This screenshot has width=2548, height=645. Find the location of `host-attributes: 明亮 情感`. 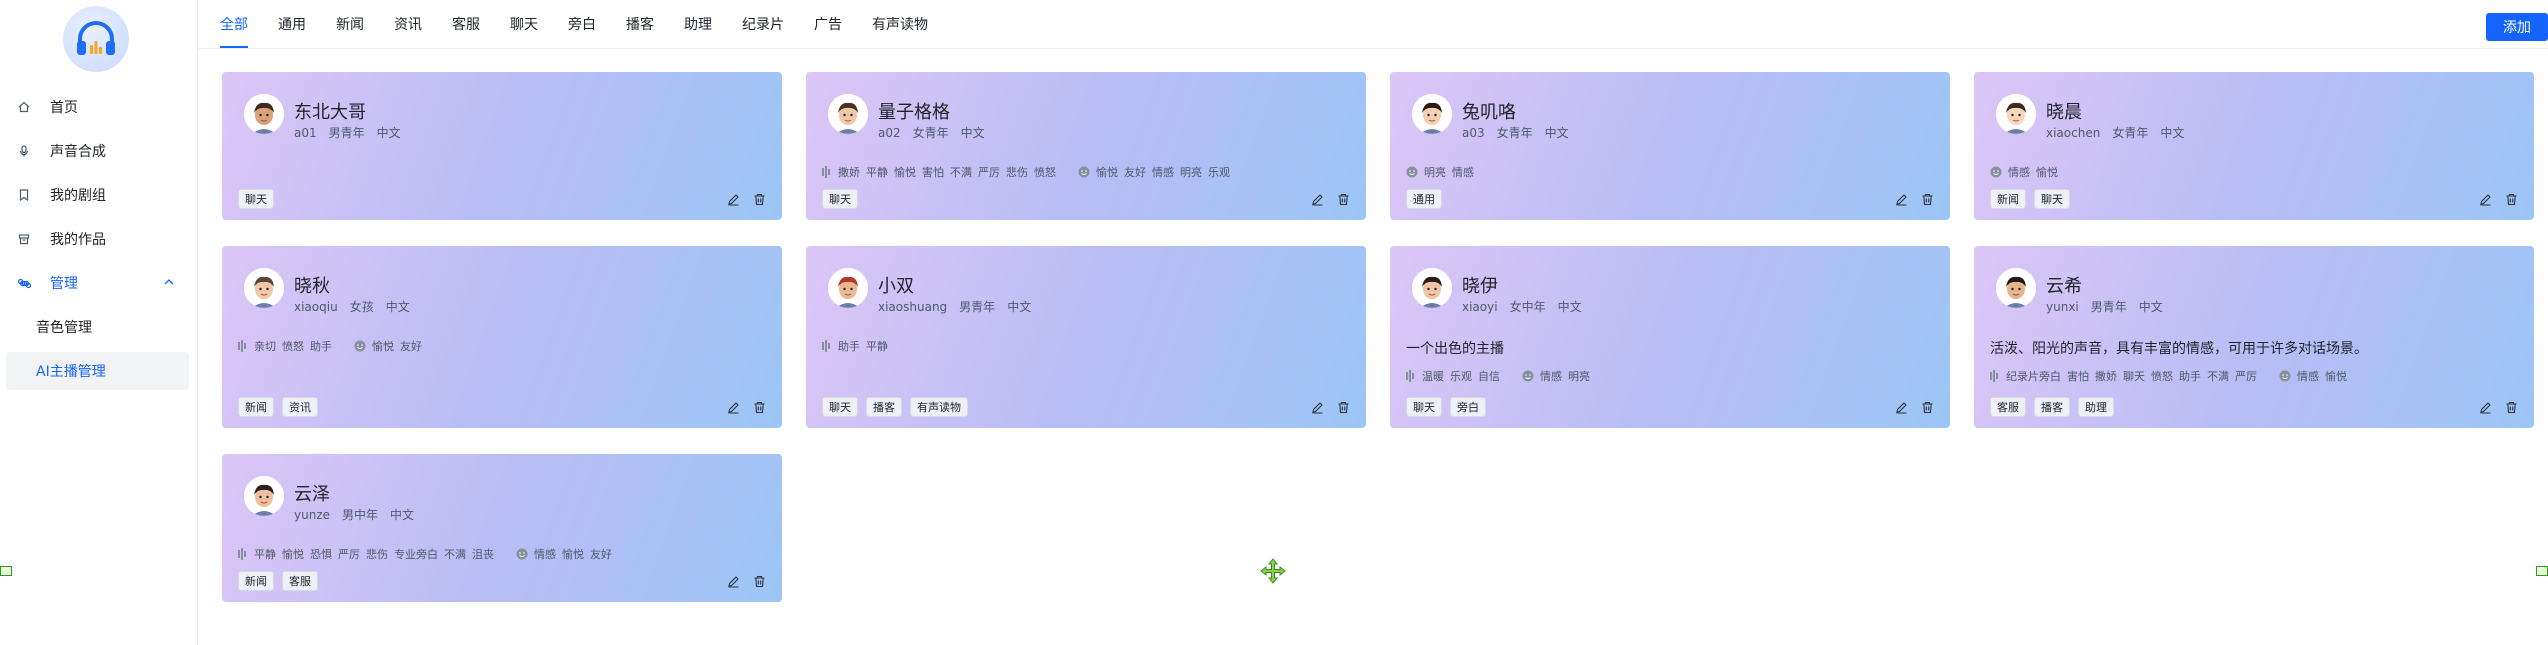

host-attributes: 明亮 情感 is located at coordinates (1451, 172).